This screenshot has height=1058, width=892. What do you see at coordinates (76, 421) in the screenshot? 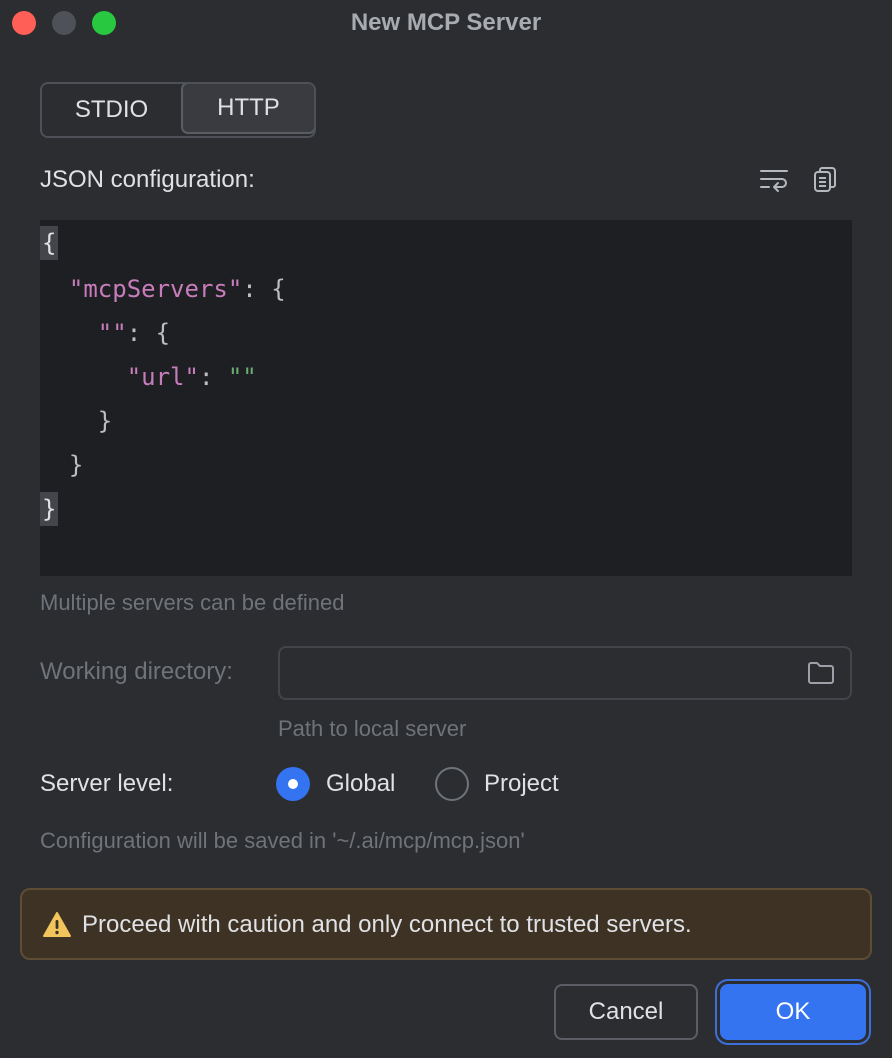
I see `code-line-5: }` at bounding box center [76, 421].